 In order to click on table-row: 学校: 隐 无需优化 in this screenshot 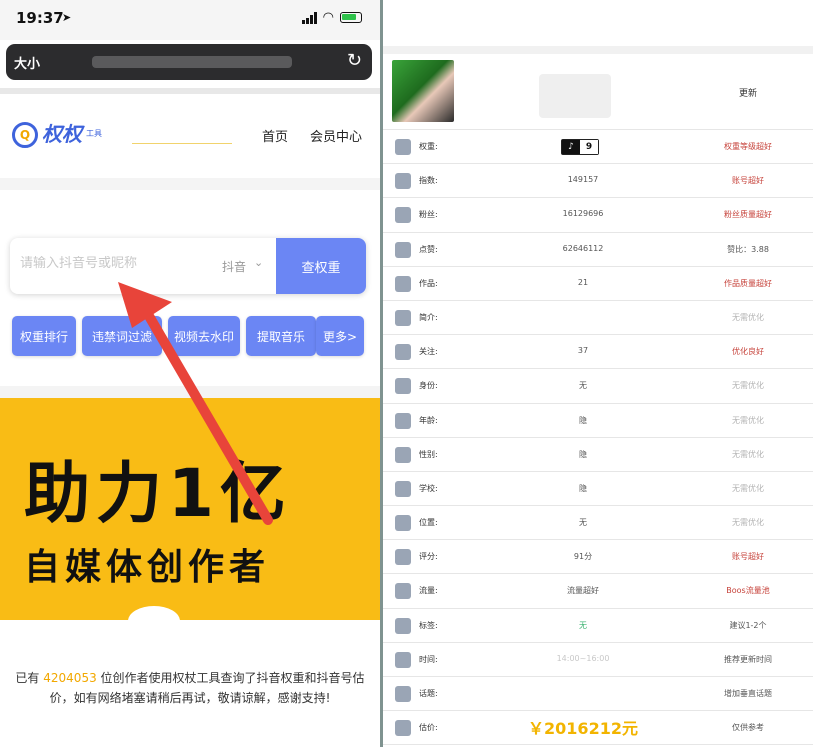, I will do `click(598, 489)`.